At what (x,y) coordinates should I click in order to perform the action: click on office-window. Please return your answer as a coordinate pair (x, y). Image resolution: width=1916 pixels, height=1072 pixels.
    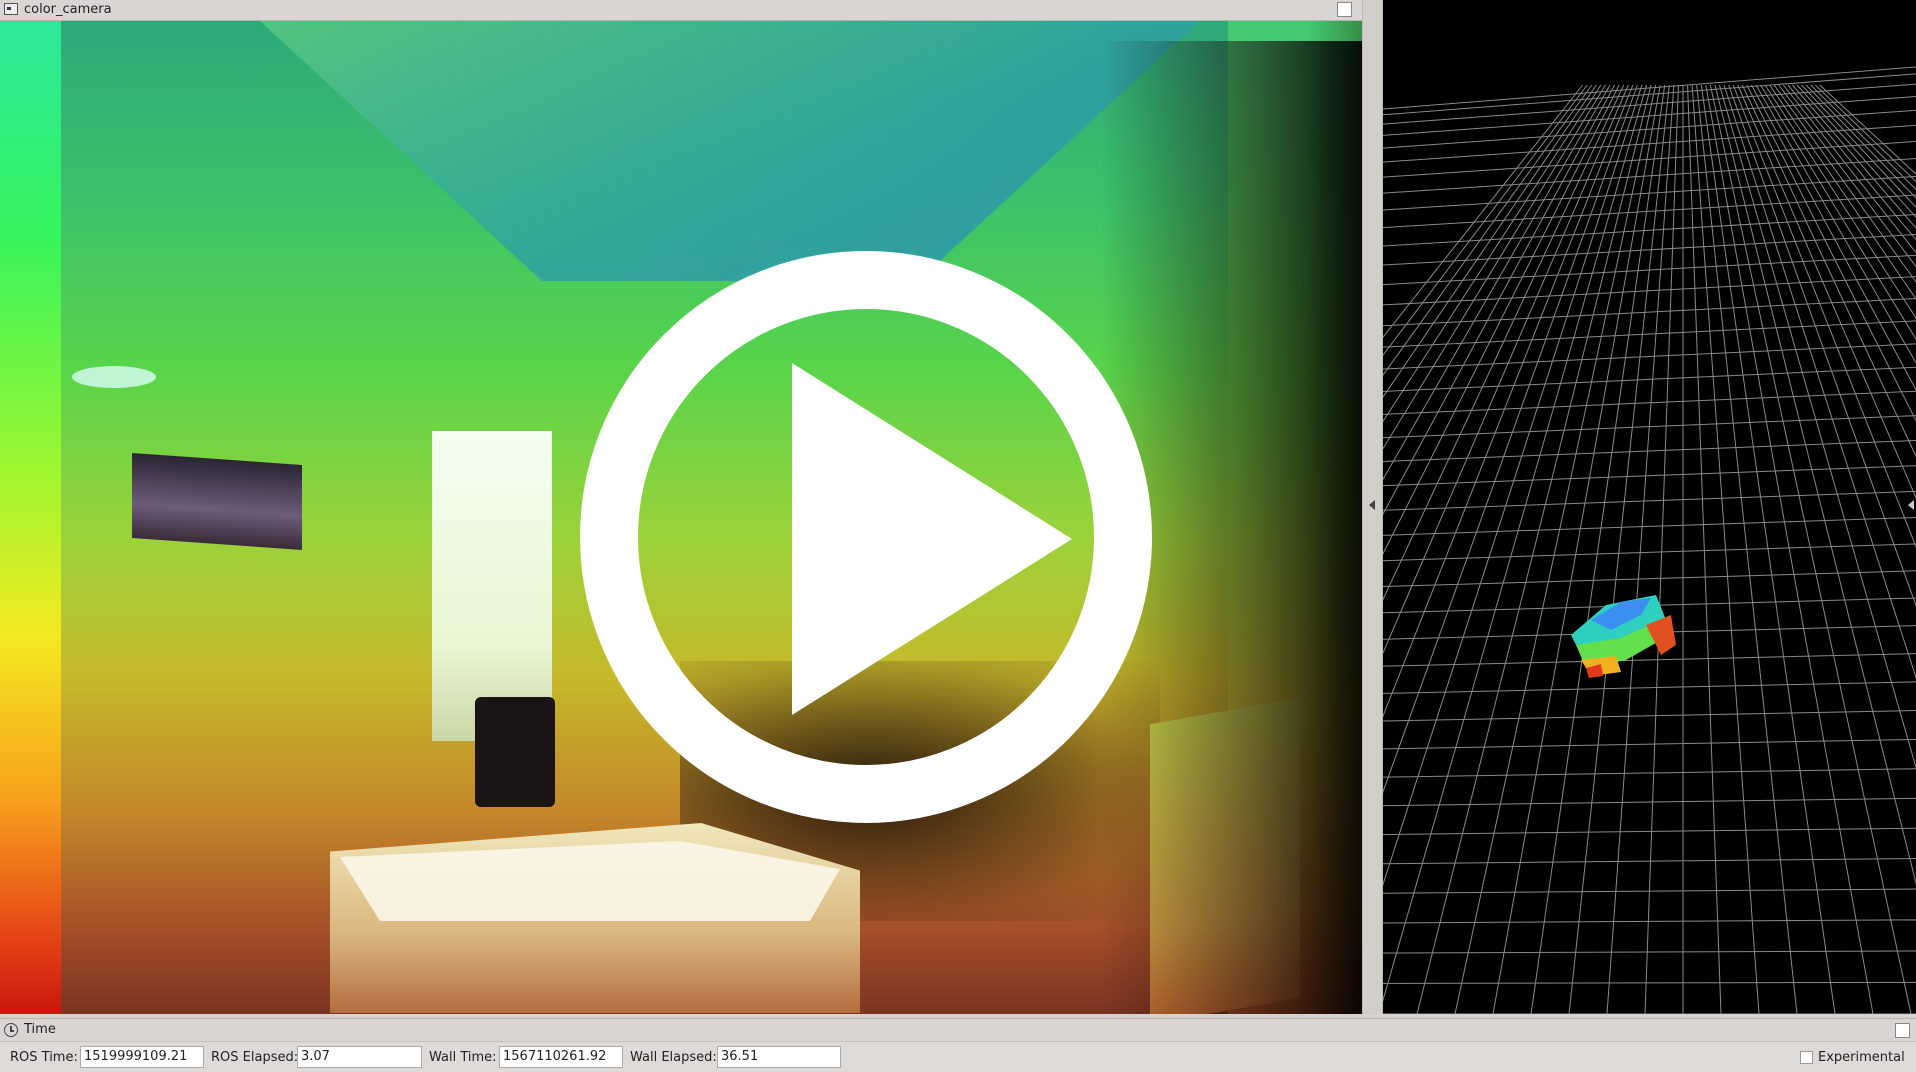
    Looking at the image, I should click on (217, 501).